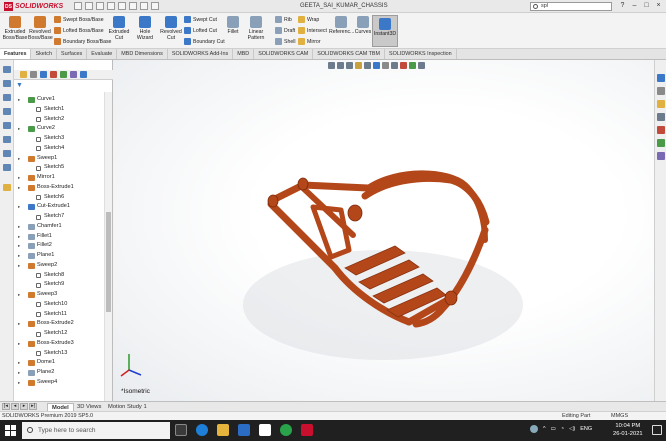 This screenshot has width=666, height=441. Describe the element at coordinates (265, 430) in the screenshot. I see `store-icon` at that location.